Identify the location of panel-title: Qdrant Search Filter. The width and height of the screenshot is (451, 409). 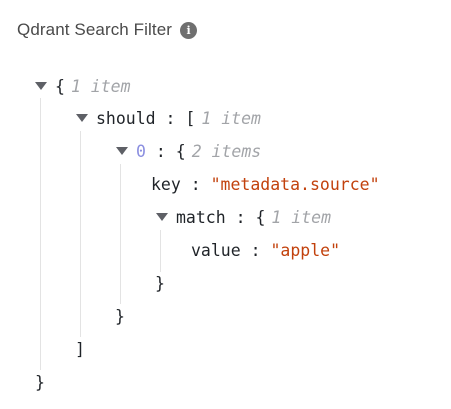
(95, 29).